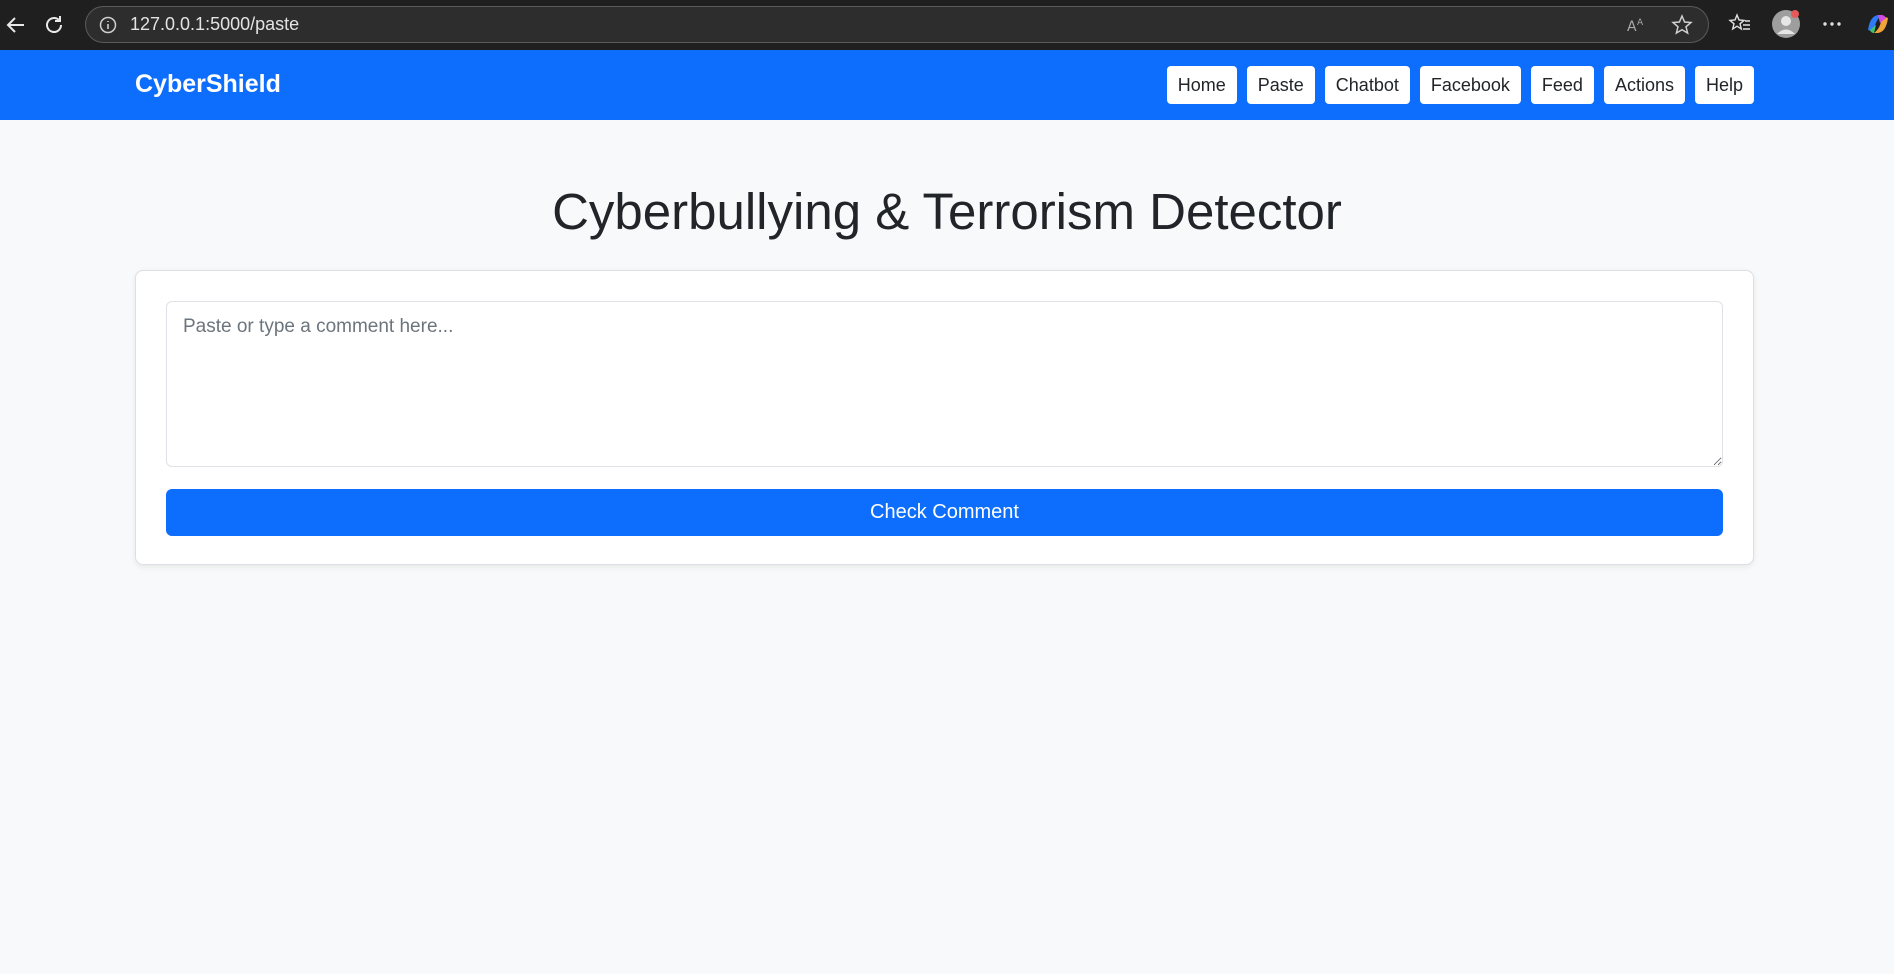 This screenshot has height=974, width=1894. I want to click on back-arrow-icon, so click(15, 25).